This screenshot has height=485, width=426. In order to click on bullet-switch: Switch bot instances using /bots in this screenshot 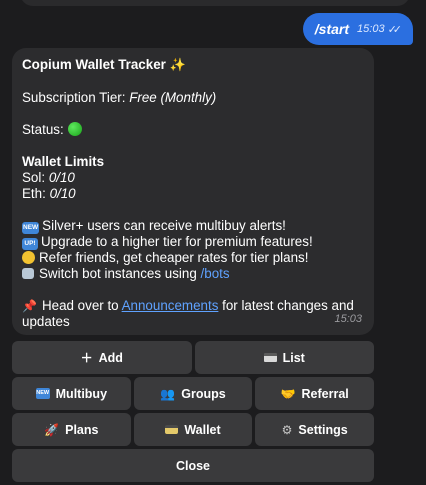, I will do `click(193, 274)`.